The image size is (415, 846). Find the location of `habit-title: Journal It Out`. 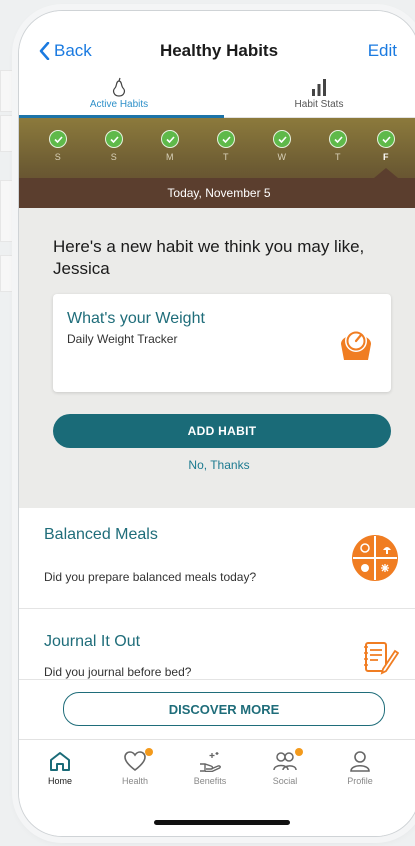

habit-title: Journal It Out is located at coordinates (92, 641).